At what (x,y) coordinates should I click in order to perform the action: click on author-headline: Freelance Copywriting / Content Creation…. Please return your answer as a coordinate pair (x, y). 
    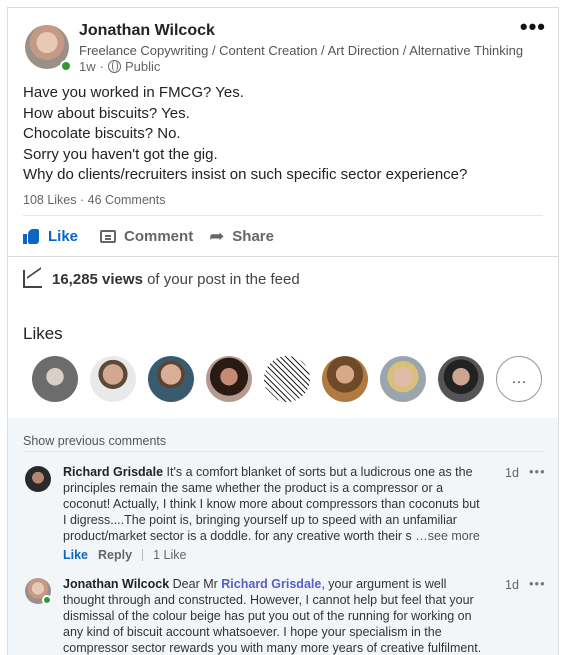
    Looking at the image, I should click on (301, 50).